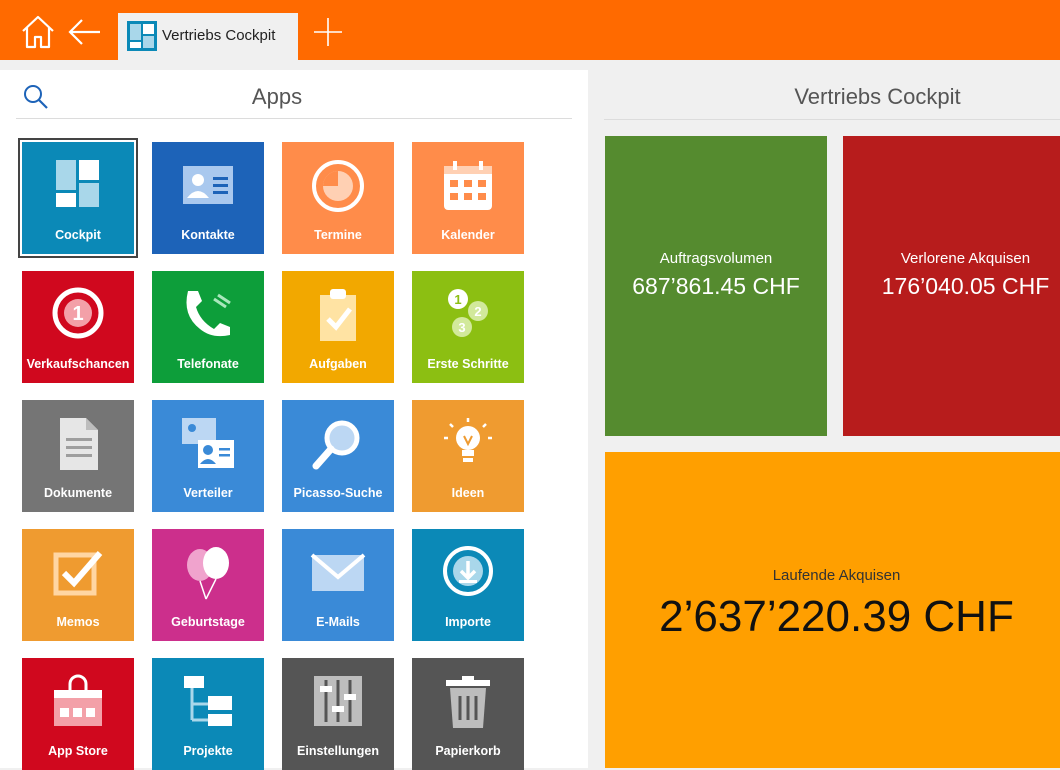 The height and width of the screenshot is (770, 1060). What do you see at coordinates (468, 702) in the screenshot?
I see `trash-icon` at bounding box center [468, 702].